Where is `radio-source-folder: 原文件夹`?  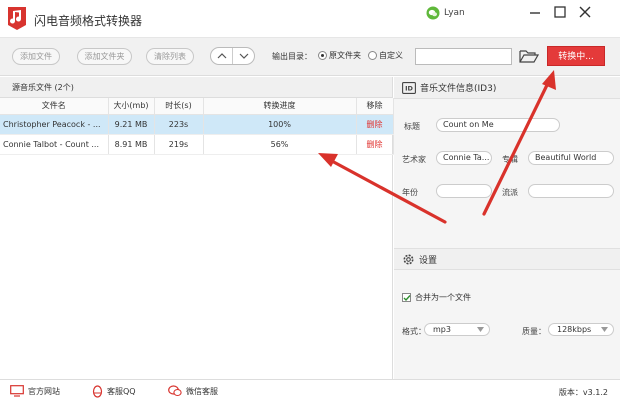 radio-source-folder: 原文件夹 is located at coordinates (339, 55).